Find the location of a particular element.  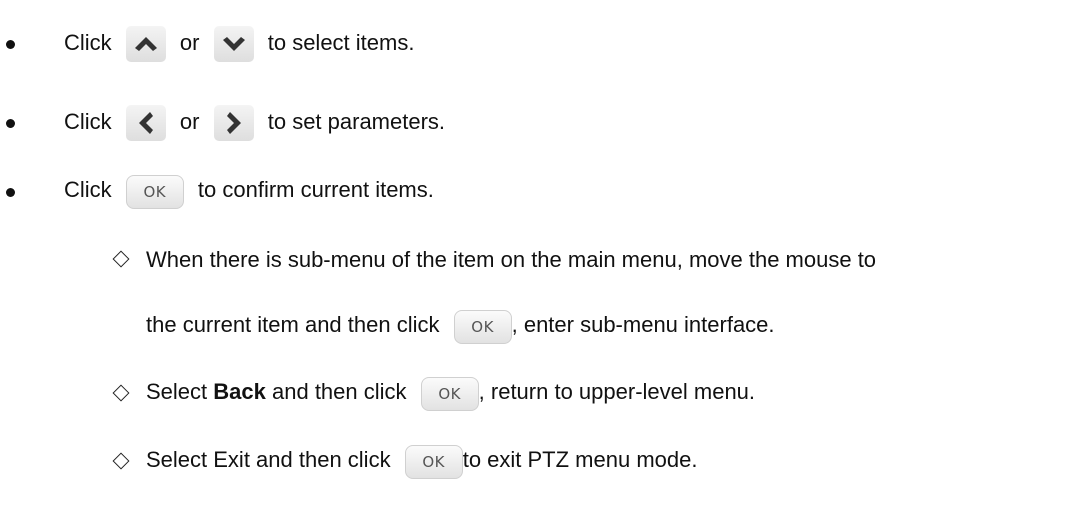

instruction-row: Click OK to confirm current items. is located at coordinates (249, 192).